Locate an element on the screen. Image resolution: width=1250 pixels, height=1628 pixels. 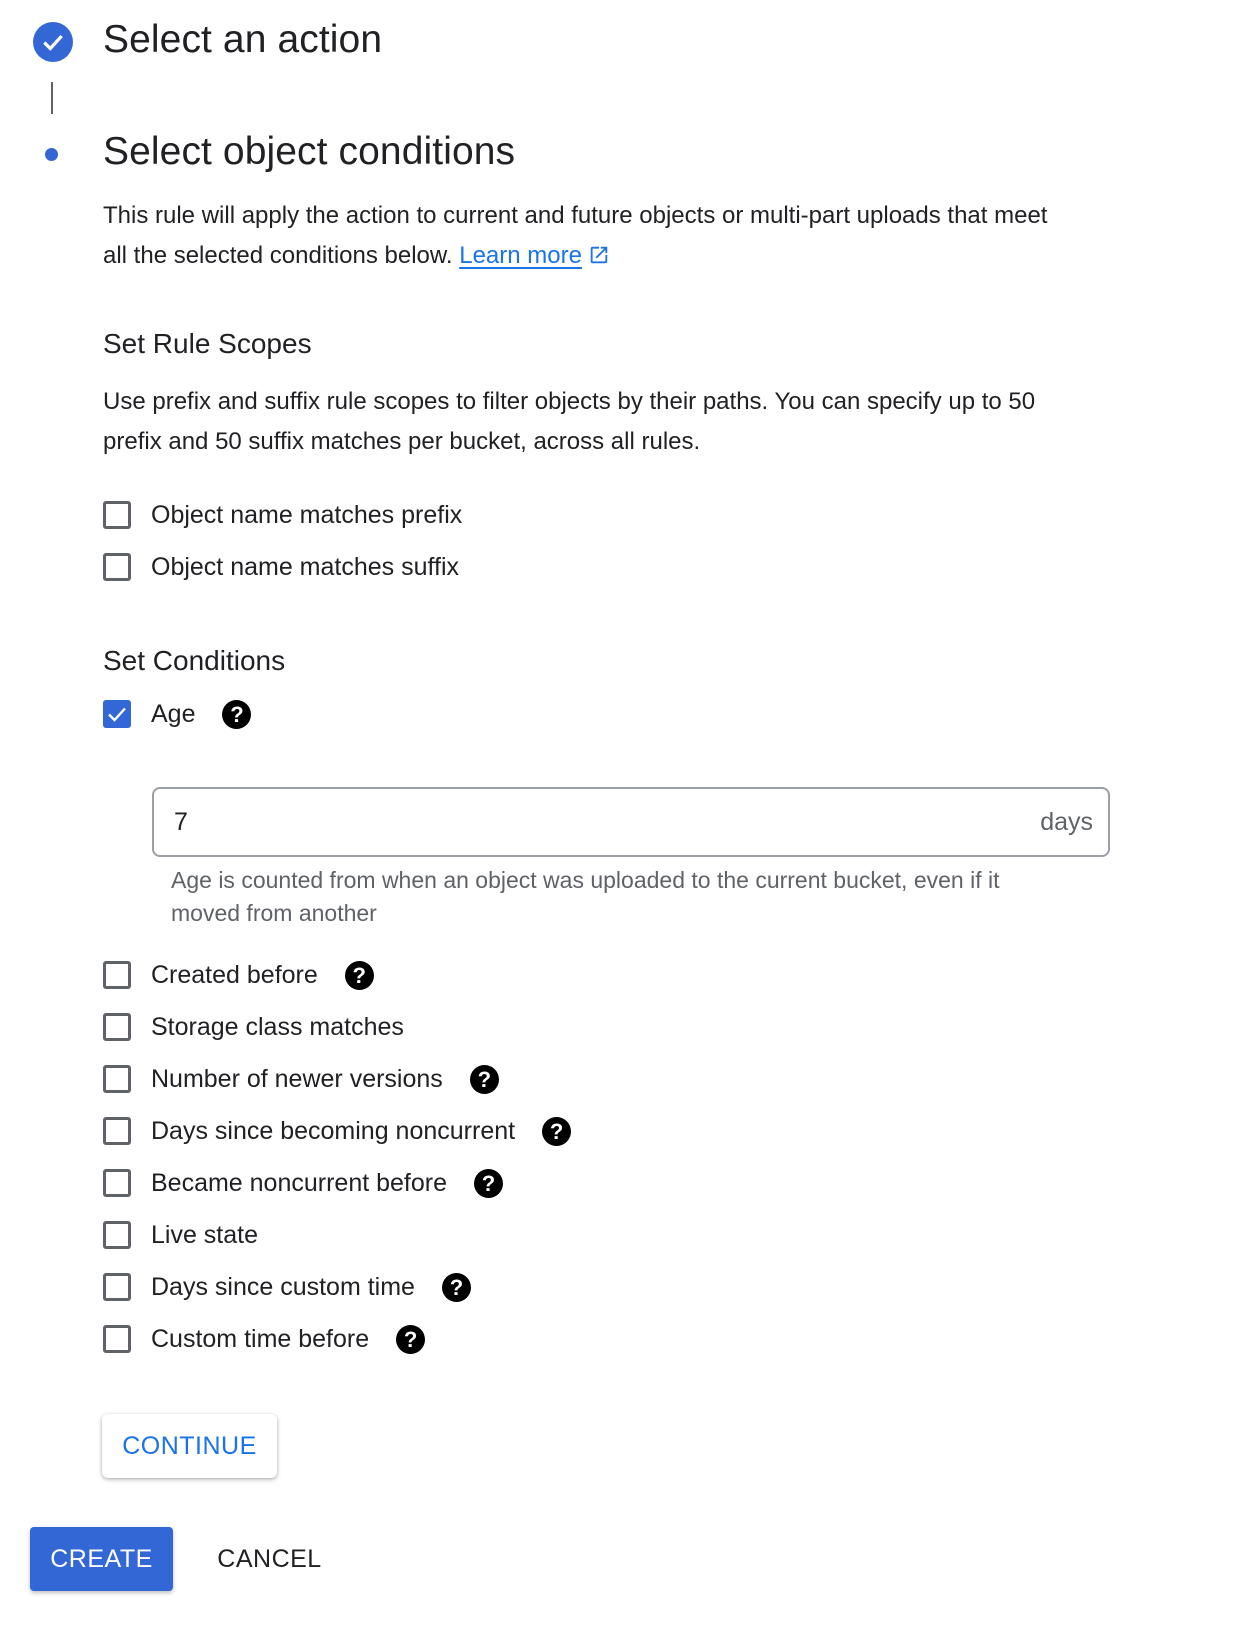
stepper-connector is located at coordinates (52, 98).